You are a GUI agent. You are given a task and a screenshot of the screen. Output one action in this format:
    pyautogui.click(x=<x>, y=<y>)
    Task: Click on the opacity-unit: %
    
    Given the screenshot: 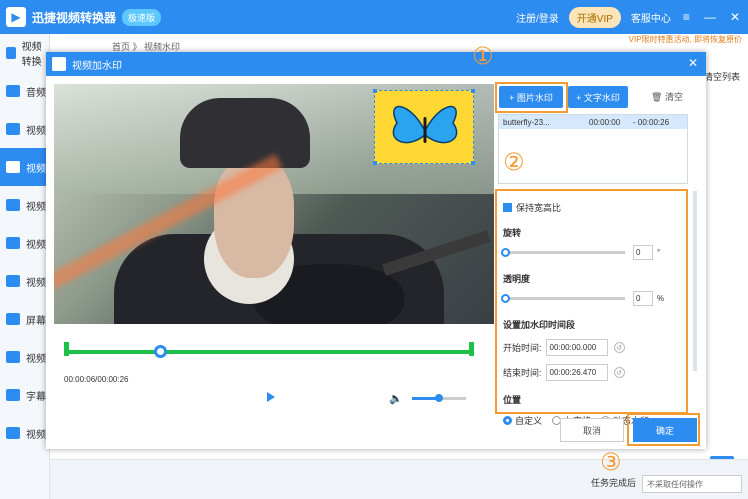 What is the action you would take?
    pyautogui.click(x=661, y=298)
    